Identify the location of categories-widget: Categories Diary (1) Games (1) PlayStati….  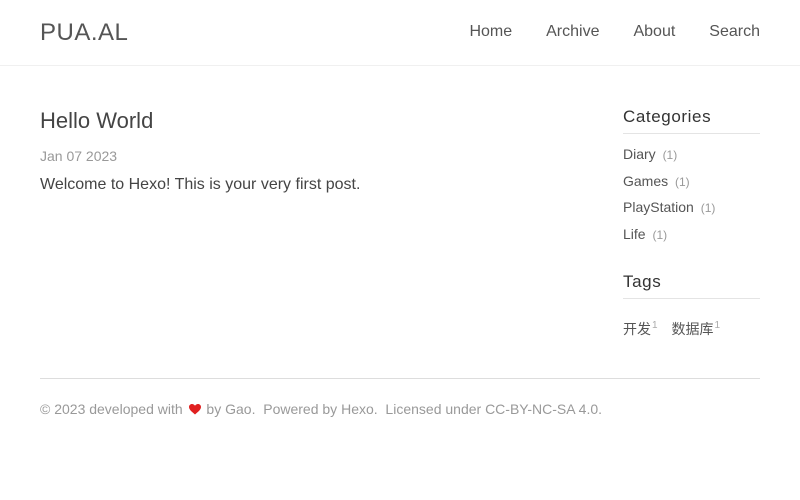
(691, 180).